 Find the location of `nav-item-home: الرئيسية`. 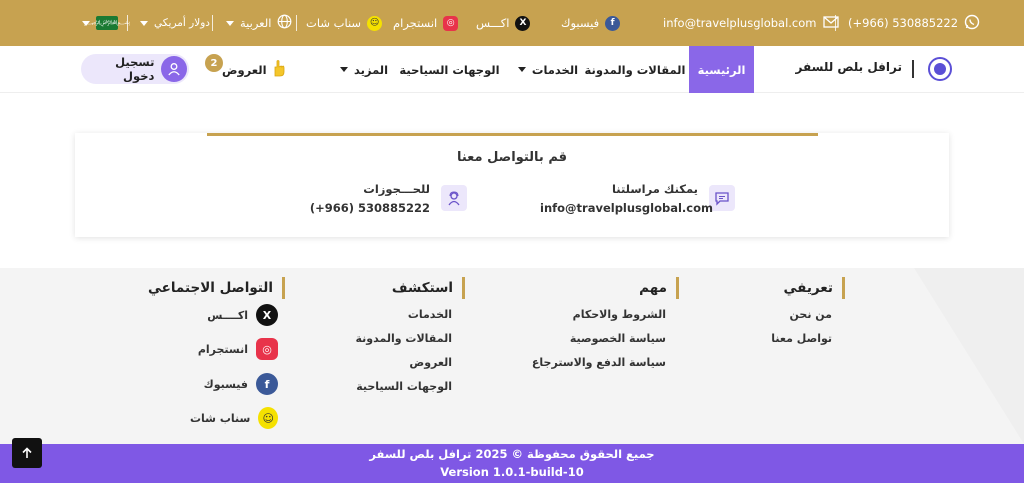

nav-item-home: الرئيسية is located at coordinates (721, 69).